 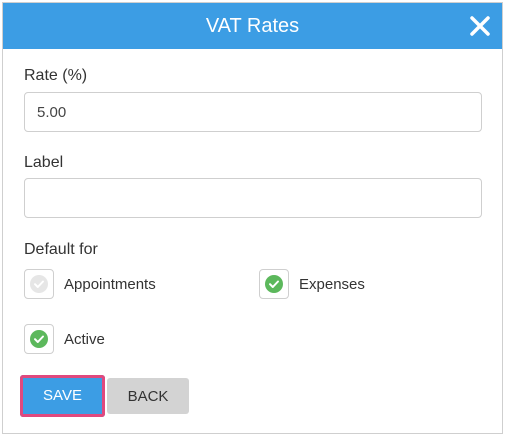 What do you see at coordinates (56, 75) in the screenshot?
I see `rate-label: Rate (%)` at bounding box center [56, 75].